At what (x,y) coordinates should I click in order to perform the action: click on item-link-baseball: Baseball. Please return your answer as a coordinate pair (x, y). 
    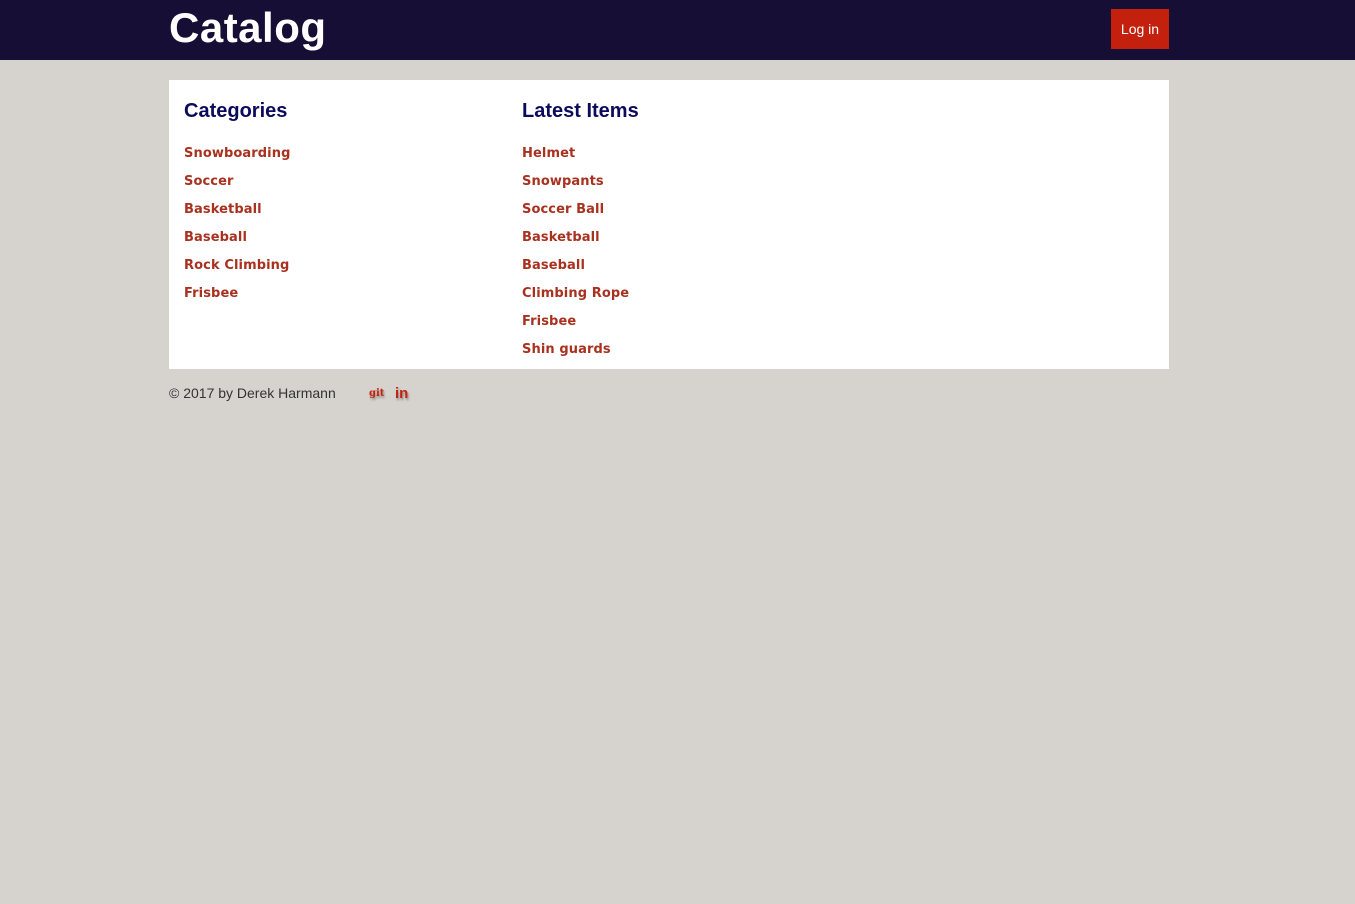
    Looking at the image, I should click on (553, 265).